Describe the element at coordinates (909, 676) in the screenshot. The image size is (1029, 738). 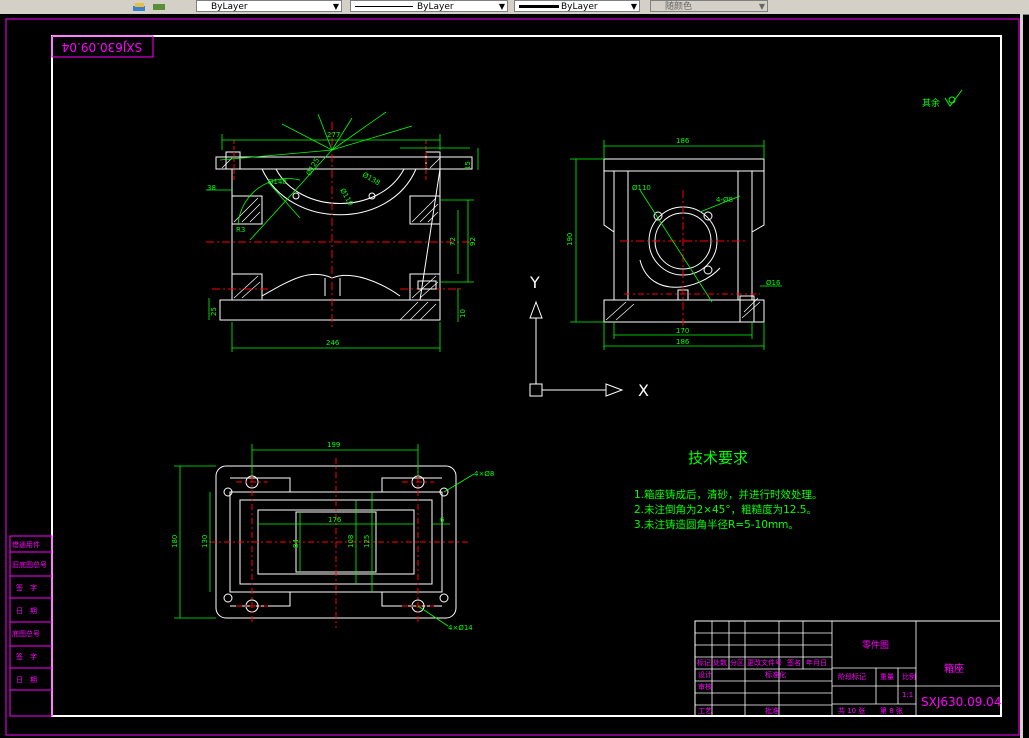
I see `tb-scale: 比例` at that location.